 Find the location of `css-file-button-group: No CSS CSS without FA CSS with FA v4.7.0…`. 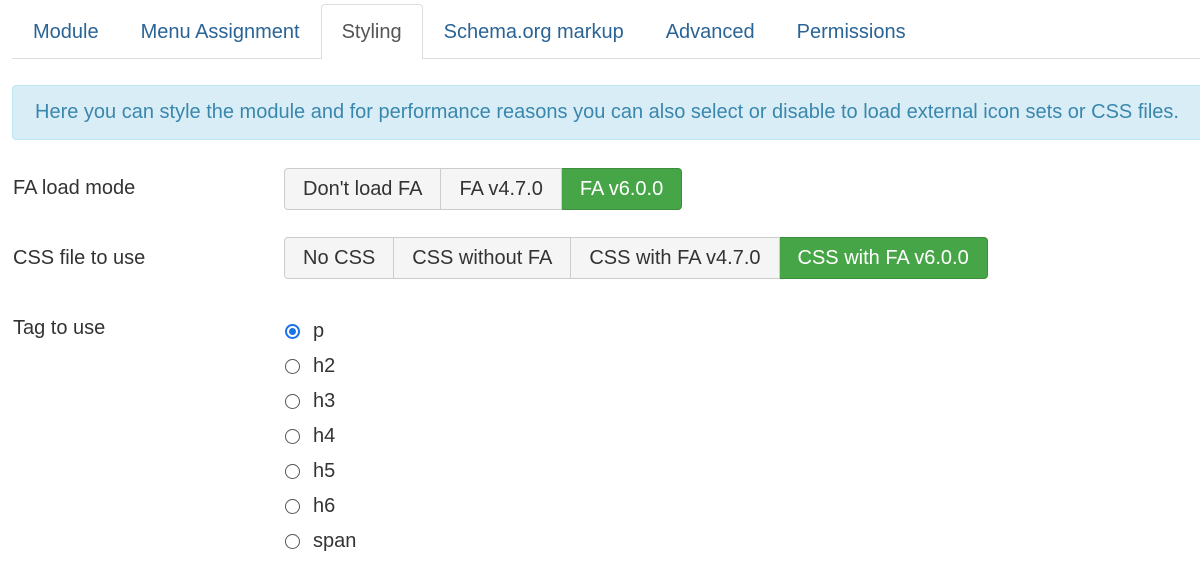

css-file-button-group: No CSS CSS without FA CSS with FA v4.7.0… is located at coordinates (636, 258).